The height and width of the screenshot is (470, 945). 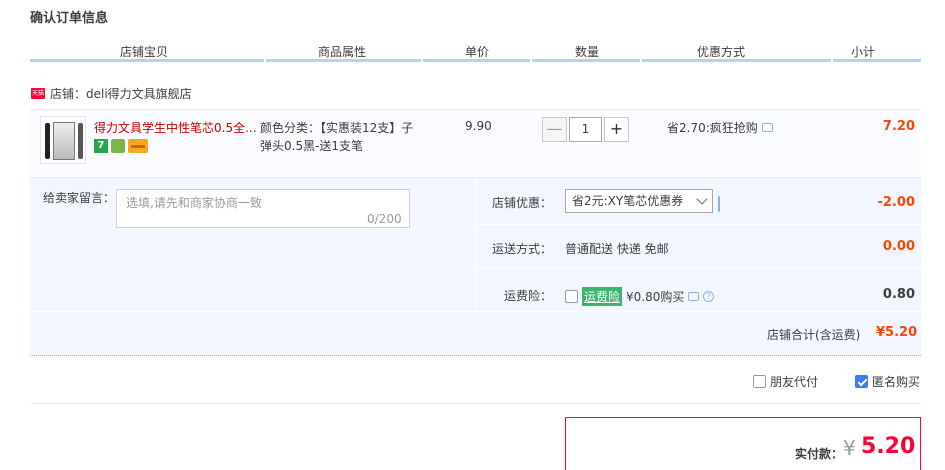 What do you see at coordinates (477, 52) in the screenshot?
I see `column-header-unit-price: 单价` at bounding box center [477, 52].